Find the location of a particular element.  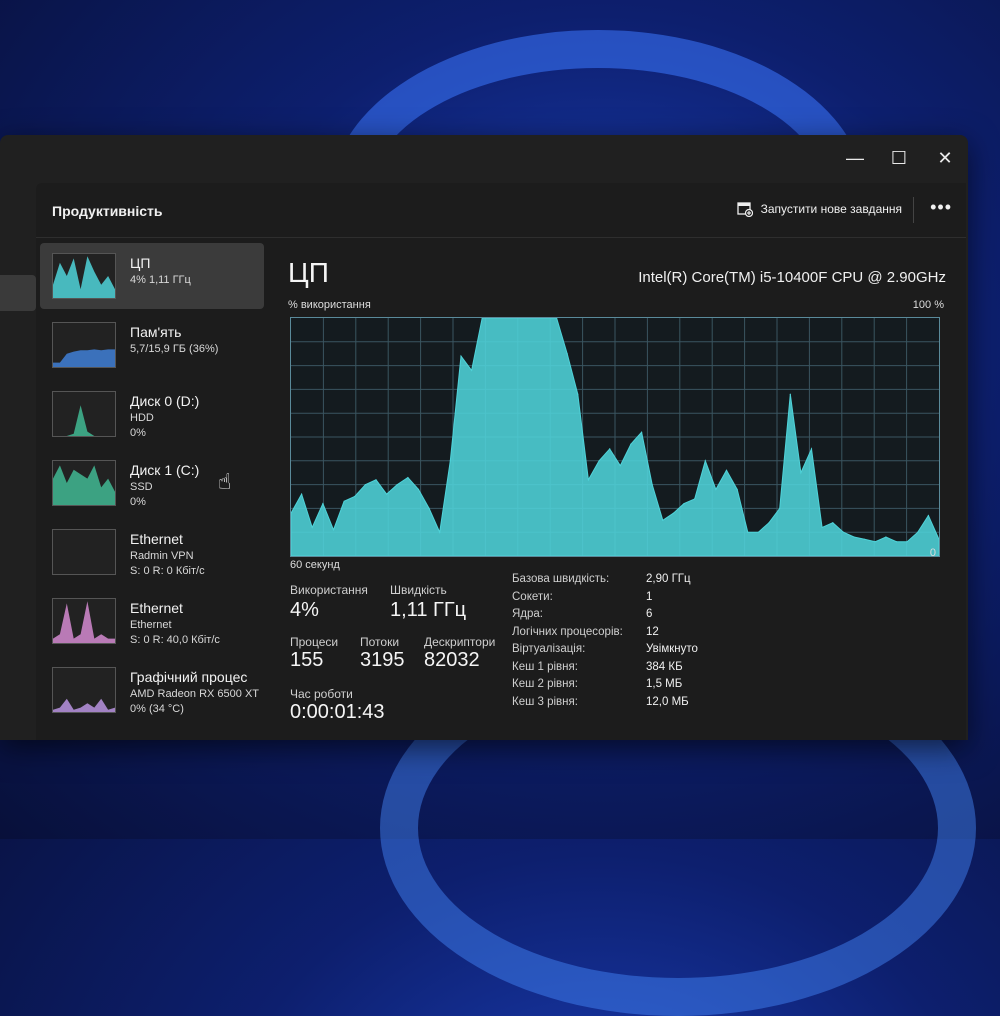

sidebar-item: Ethernet Radmin VPN S: 0 R: 0 Кбіт/с is located at coordinates (152, 552).